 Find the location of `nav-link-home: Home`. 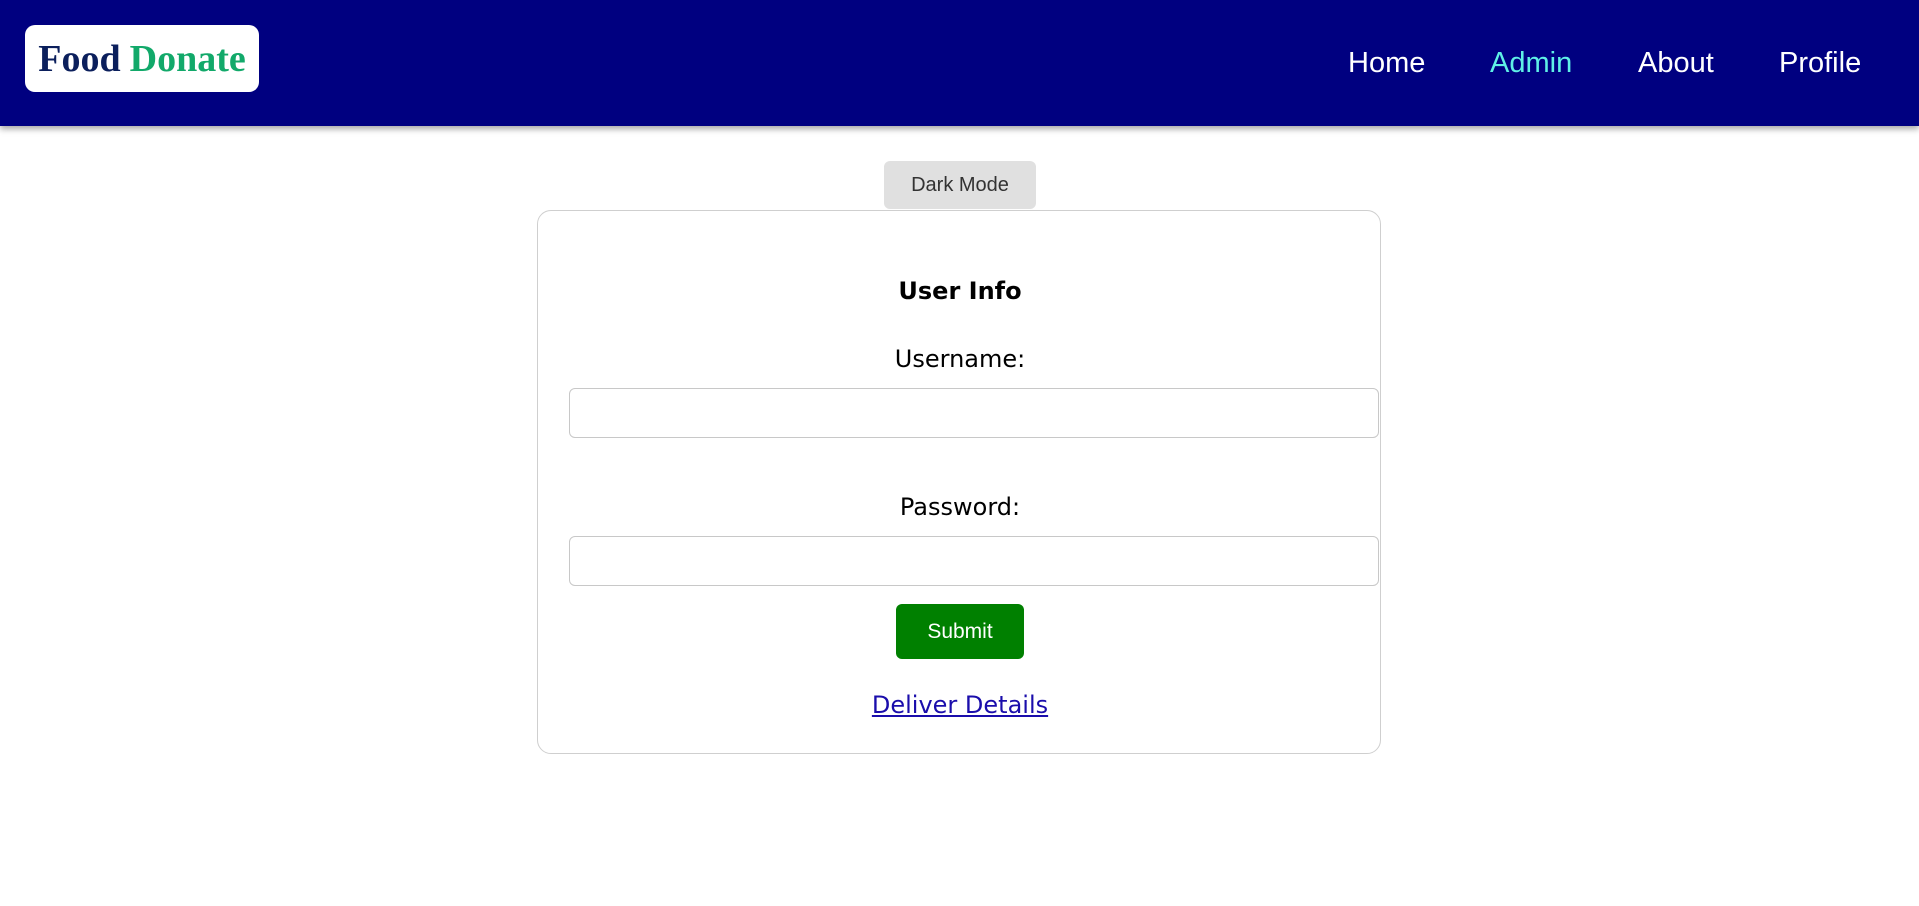

nav-link-home: Home is located at coordinates (1386, 63).